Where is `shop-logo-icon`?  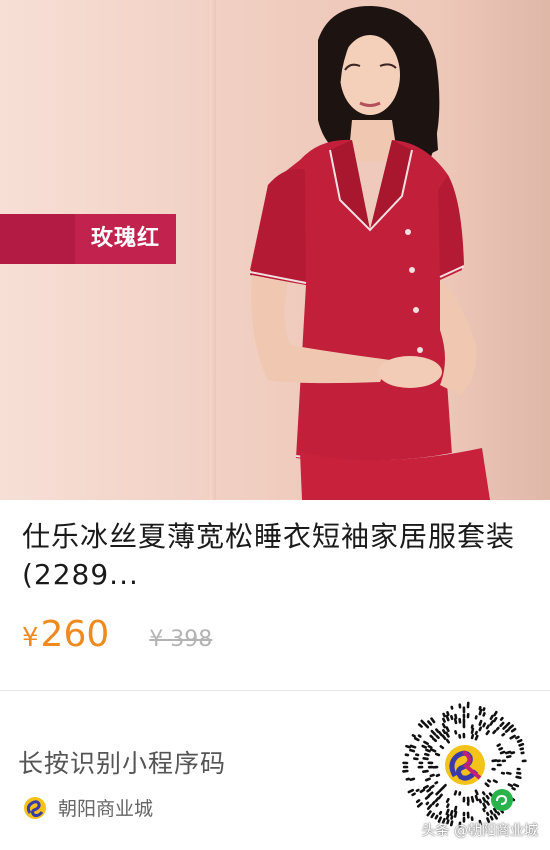 shop-logo-icon is located at coordinates (35, 807).